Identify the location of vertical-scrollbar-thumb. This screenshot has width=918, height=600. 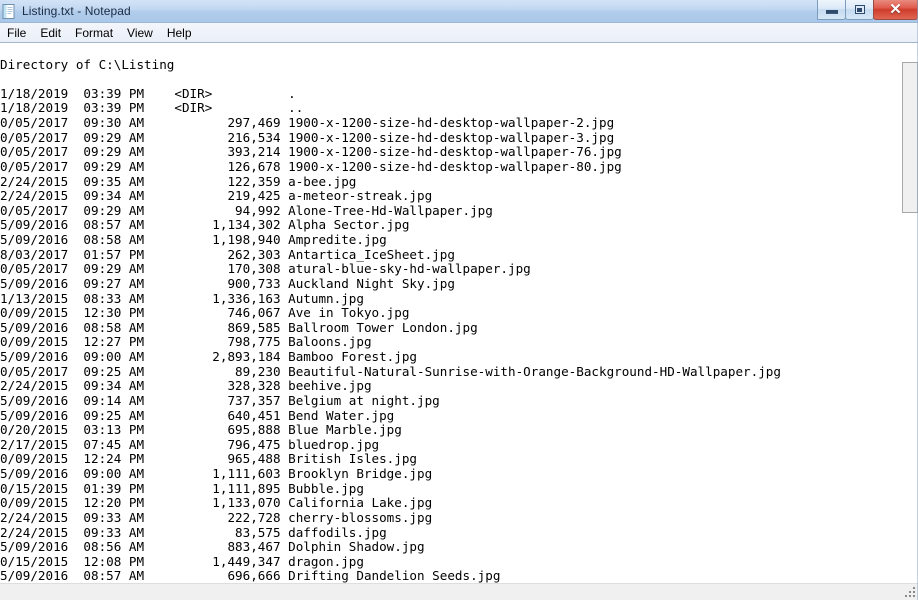
(910, 137).